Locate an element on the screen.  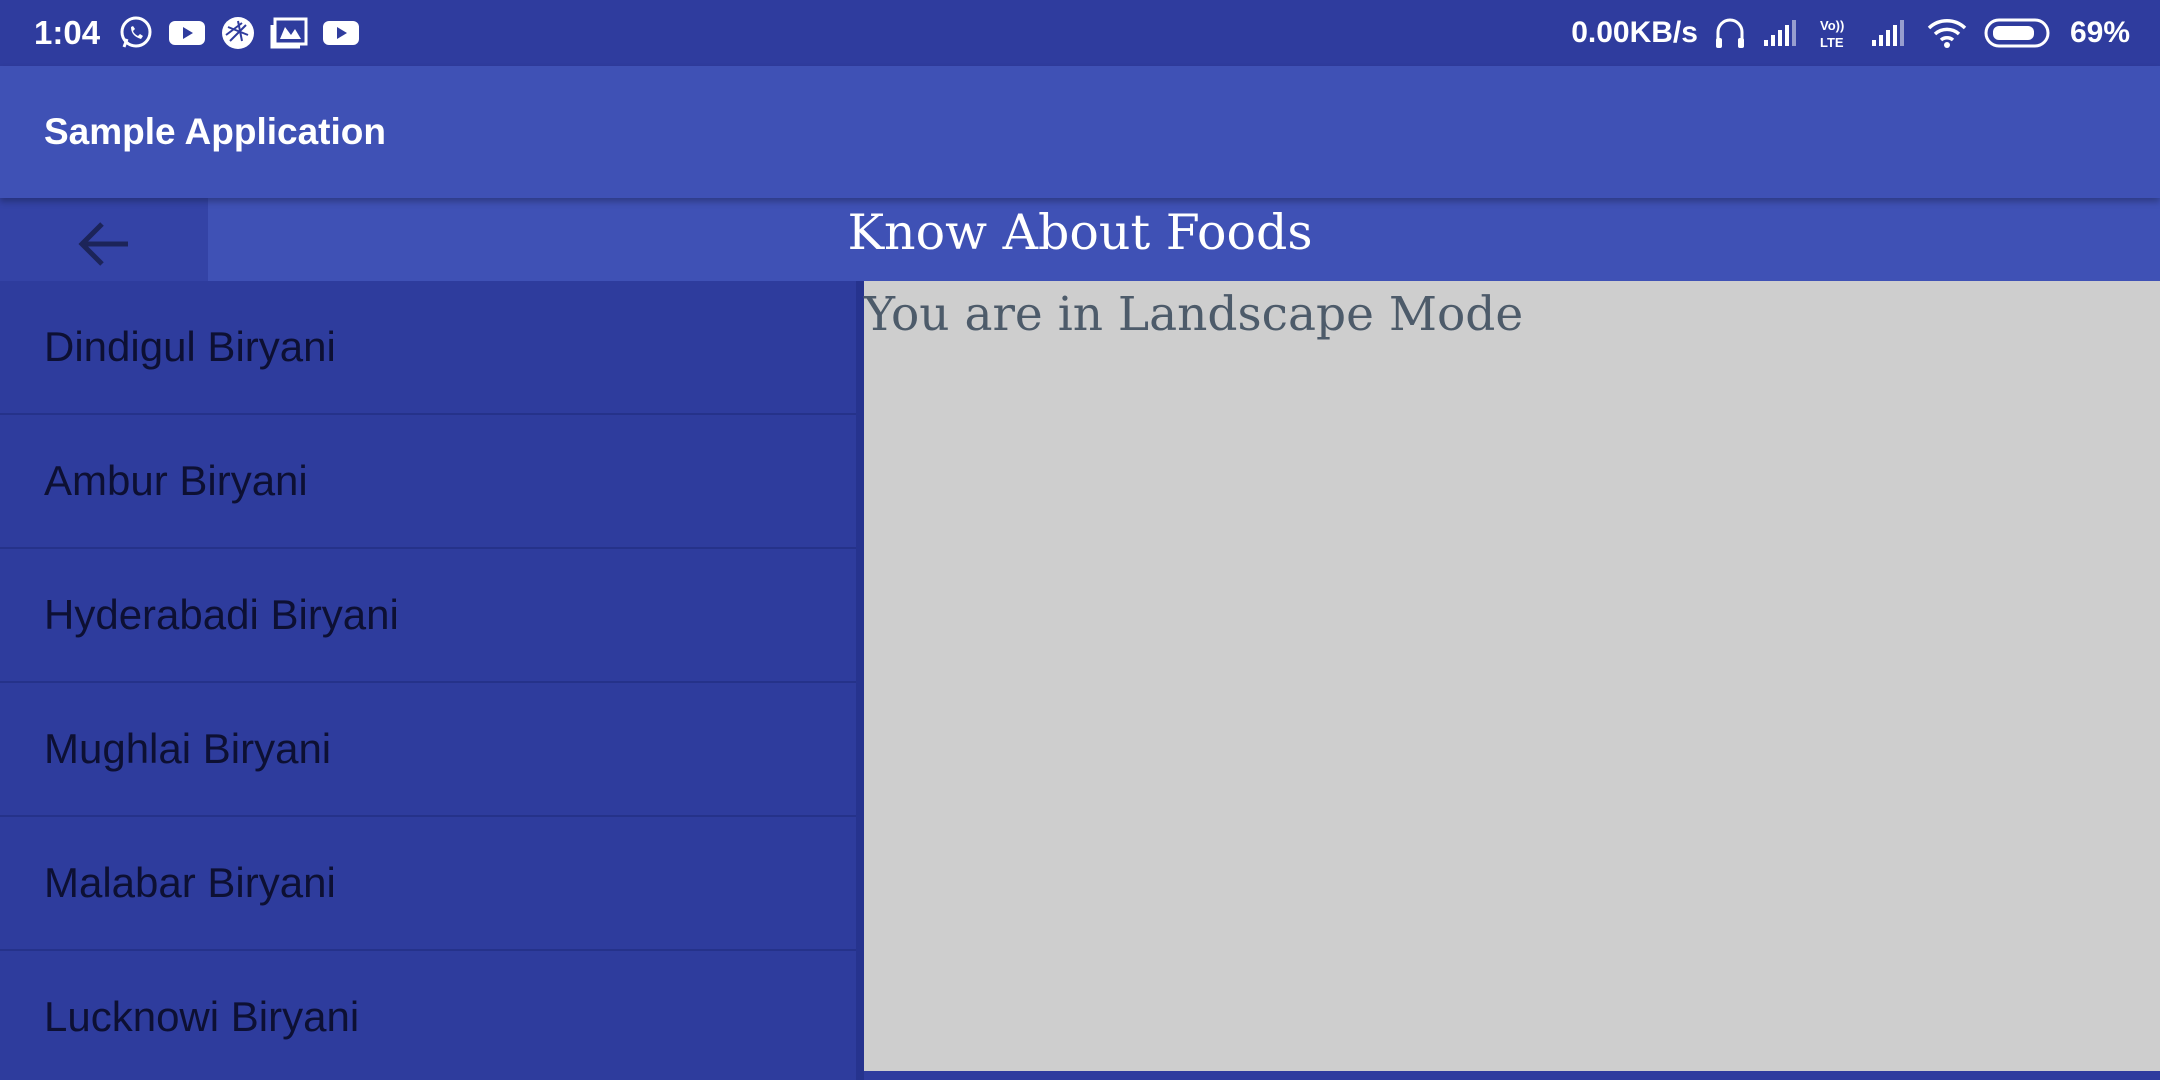
detail-message: You are in Landscape Mode is located at coordinates (1194, 314).